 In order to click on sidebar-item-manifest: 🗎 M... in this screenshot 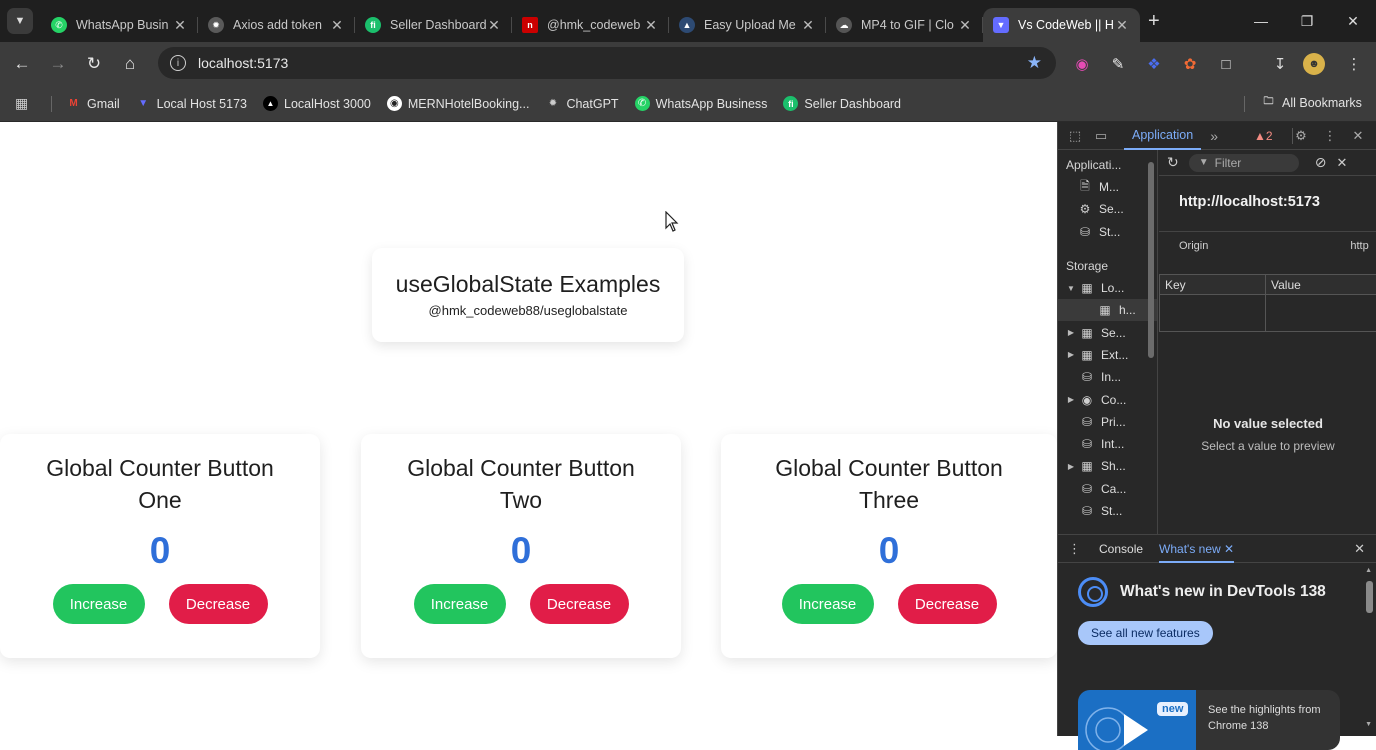, I will do `click(1107, 187)`.